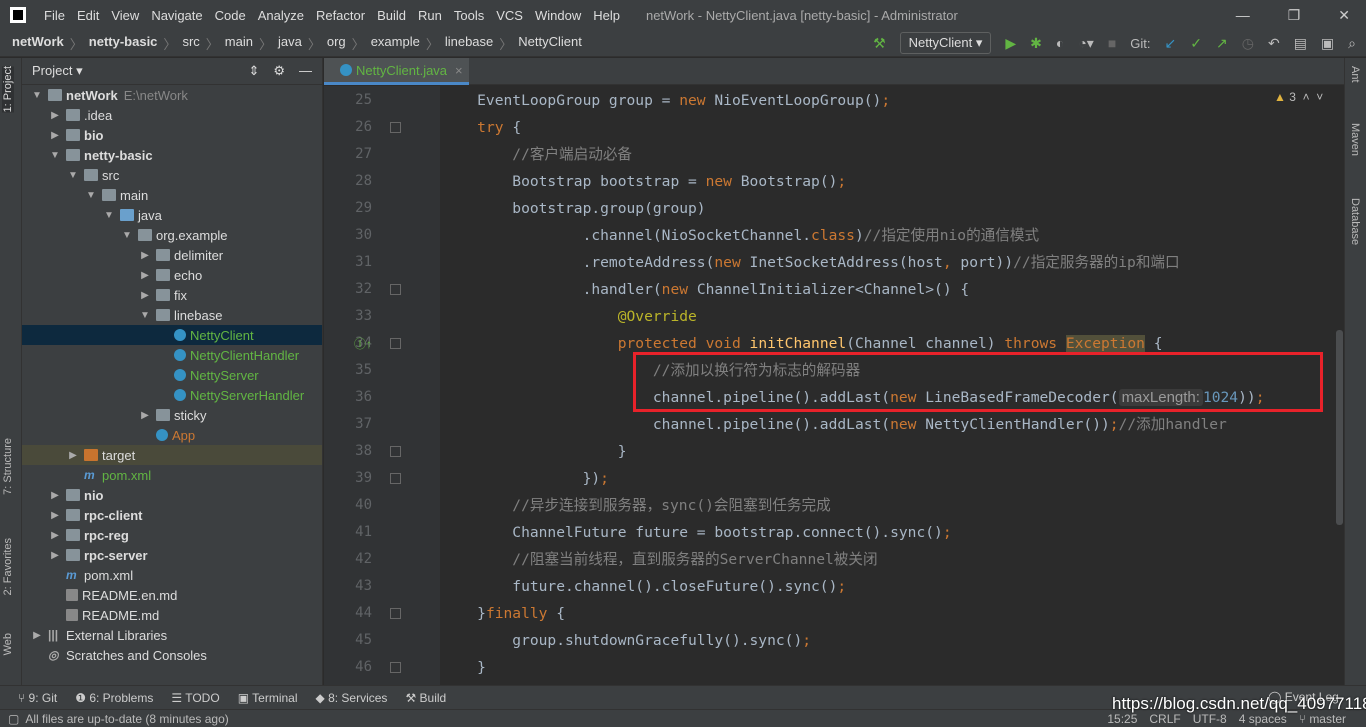 This screenshot has width=1366, height=727. What do you see at coordinates (172, 375) in the screenshot?
I see `tree-item: NettyServer` at bounding box center [172, 375].